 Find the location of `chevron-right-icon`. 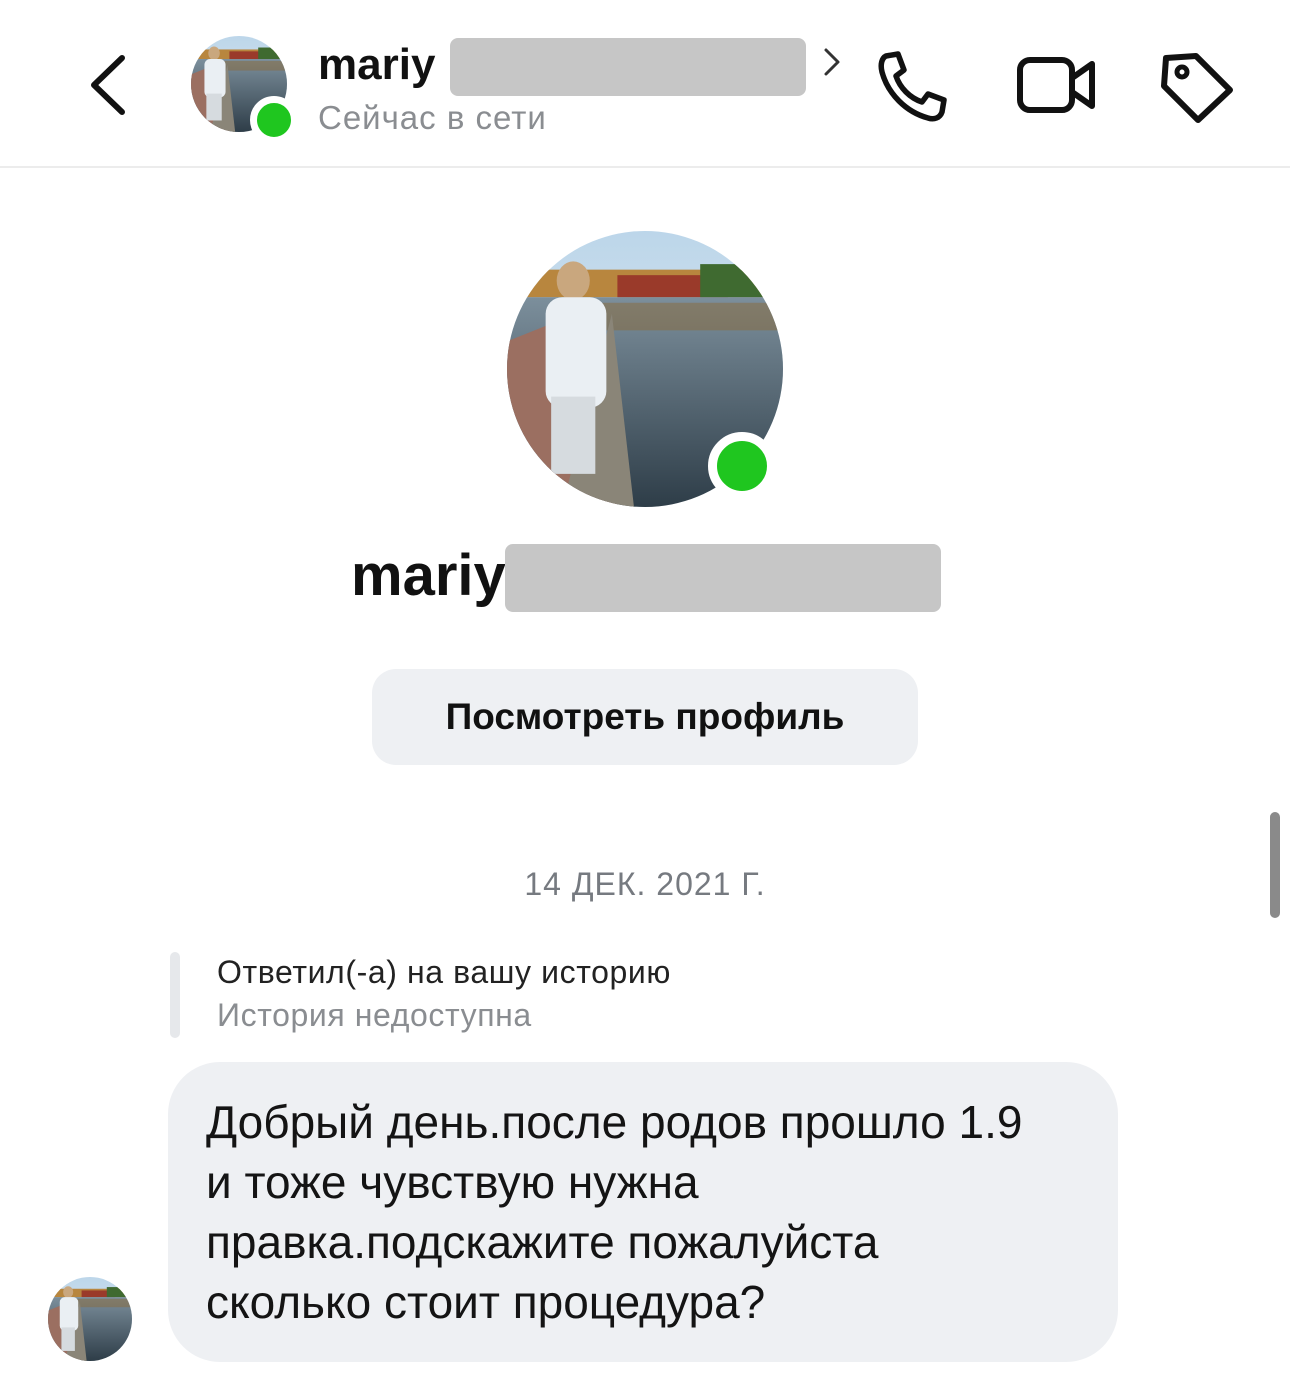

chevron-right-icon is located at coordinates (832, 62).